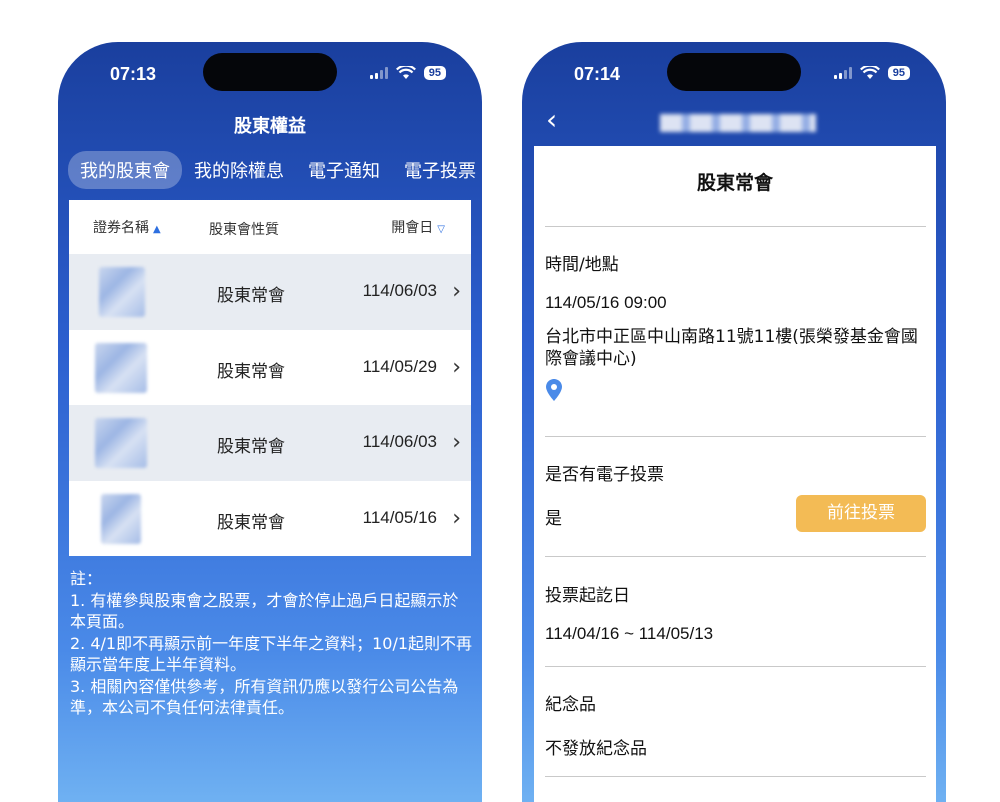 This screenshot has height=802, width=1000. I want to click on tab-bar: 我的股東會 我的除權息 電子通知 電子投票, so click(275, 170).